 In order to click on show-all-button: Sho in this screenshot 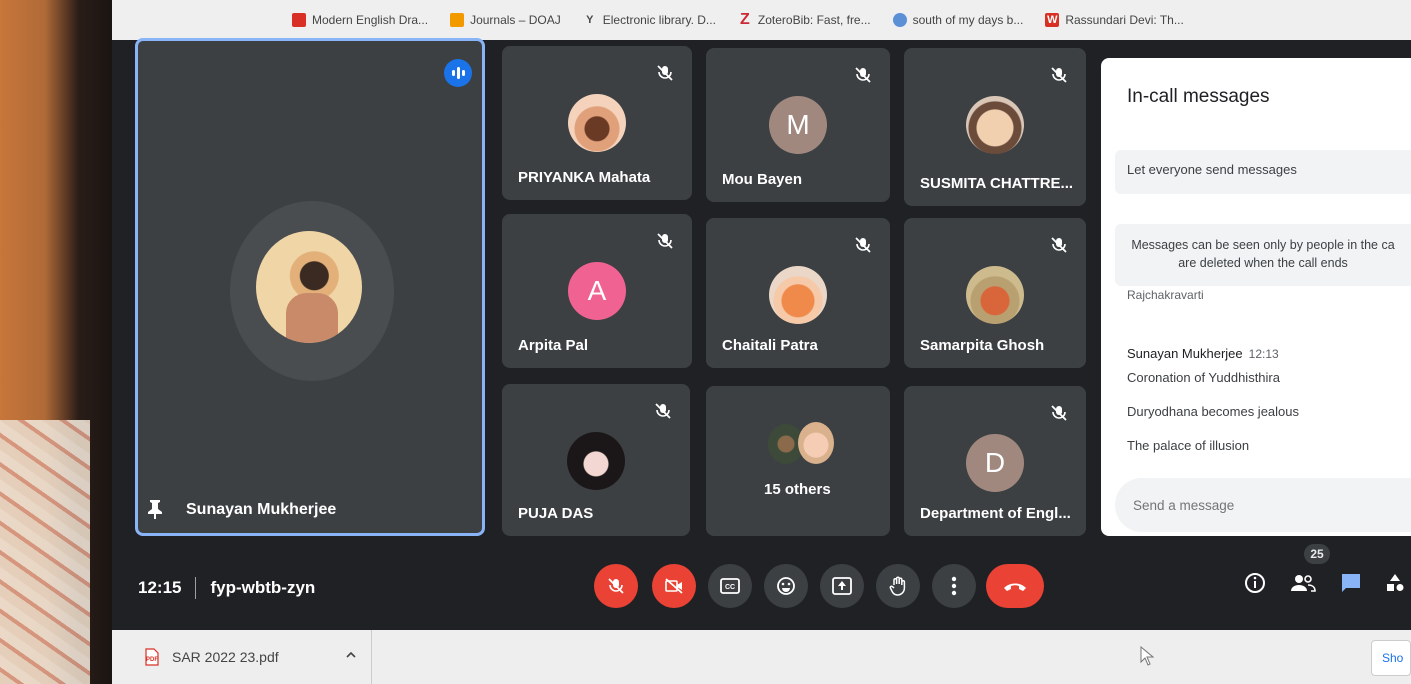, I will do `click(1391, 658)`.